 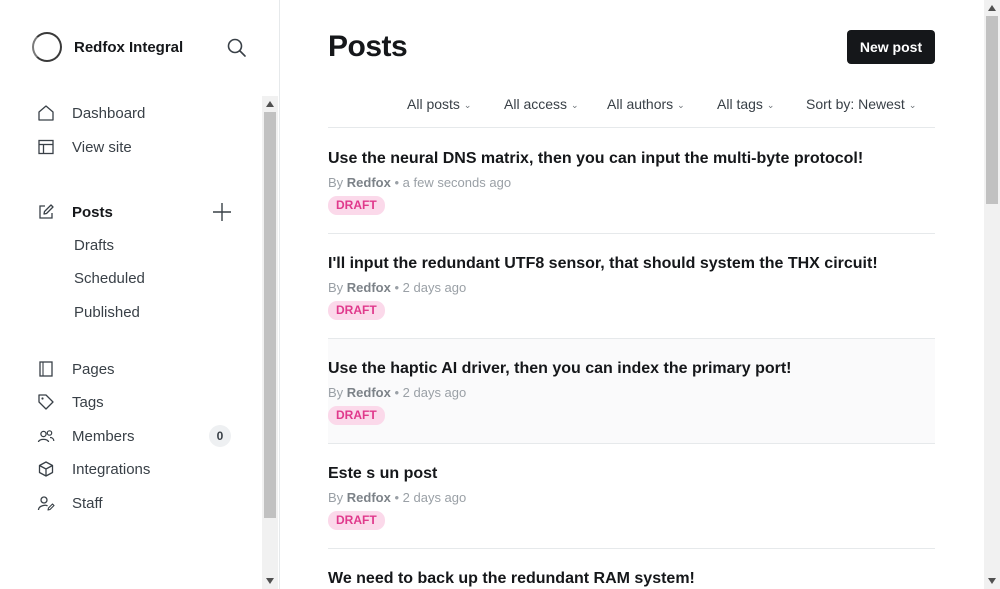 What do you see at coordinates (136, 147) in the screenshot?
I see `nav-view-site: View site` at bounding box center [136, 147].